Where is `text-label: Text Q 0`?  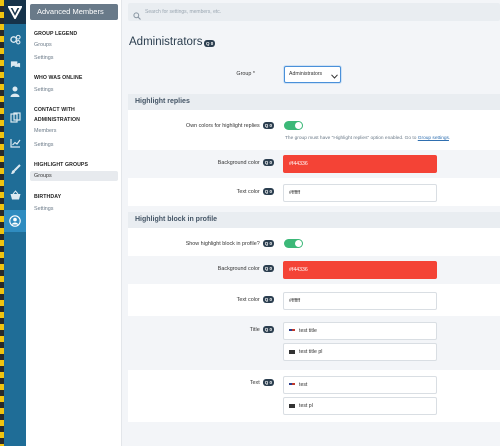
text-label: Text Q 0 is located at coordinates (237, 383).